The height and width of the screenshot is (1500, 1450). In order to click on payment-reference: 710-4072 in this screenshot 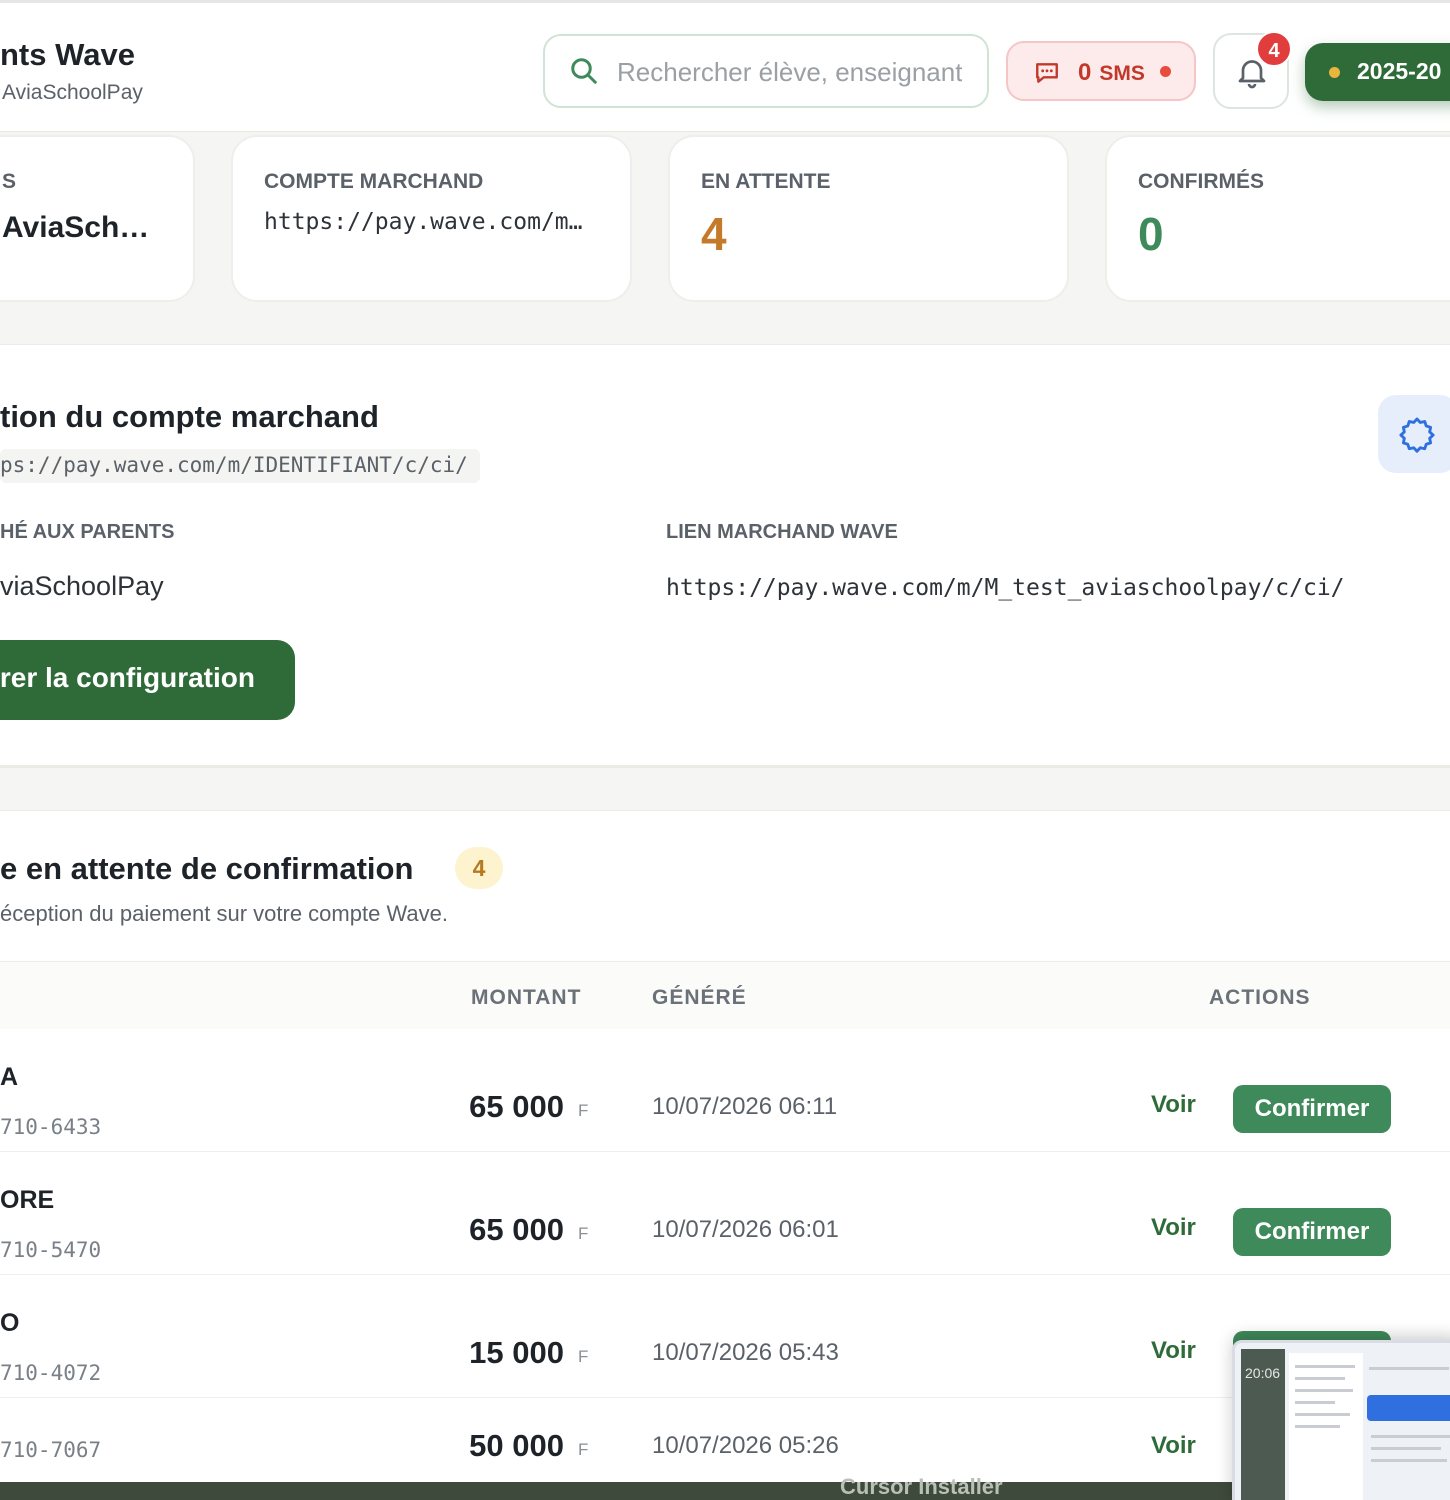, I will do `click(51, 1373)`.